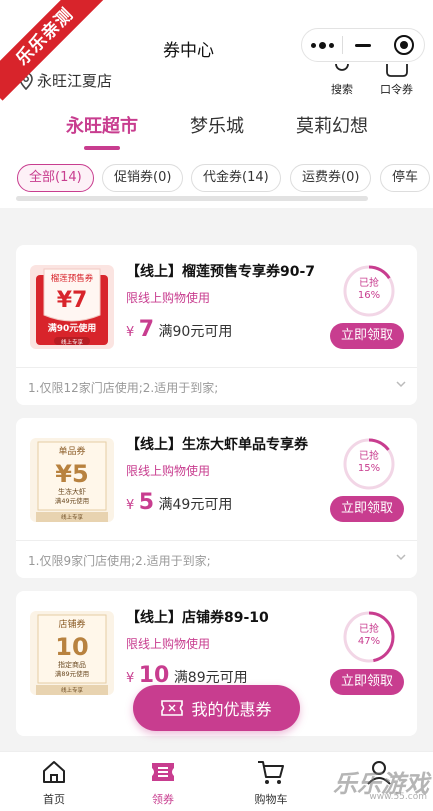 This screenshot has width=433, height=811. Describe the element at coordinates (195, 332) in the screenshot. I see `coupon-condition: 满90元可用` at that location.